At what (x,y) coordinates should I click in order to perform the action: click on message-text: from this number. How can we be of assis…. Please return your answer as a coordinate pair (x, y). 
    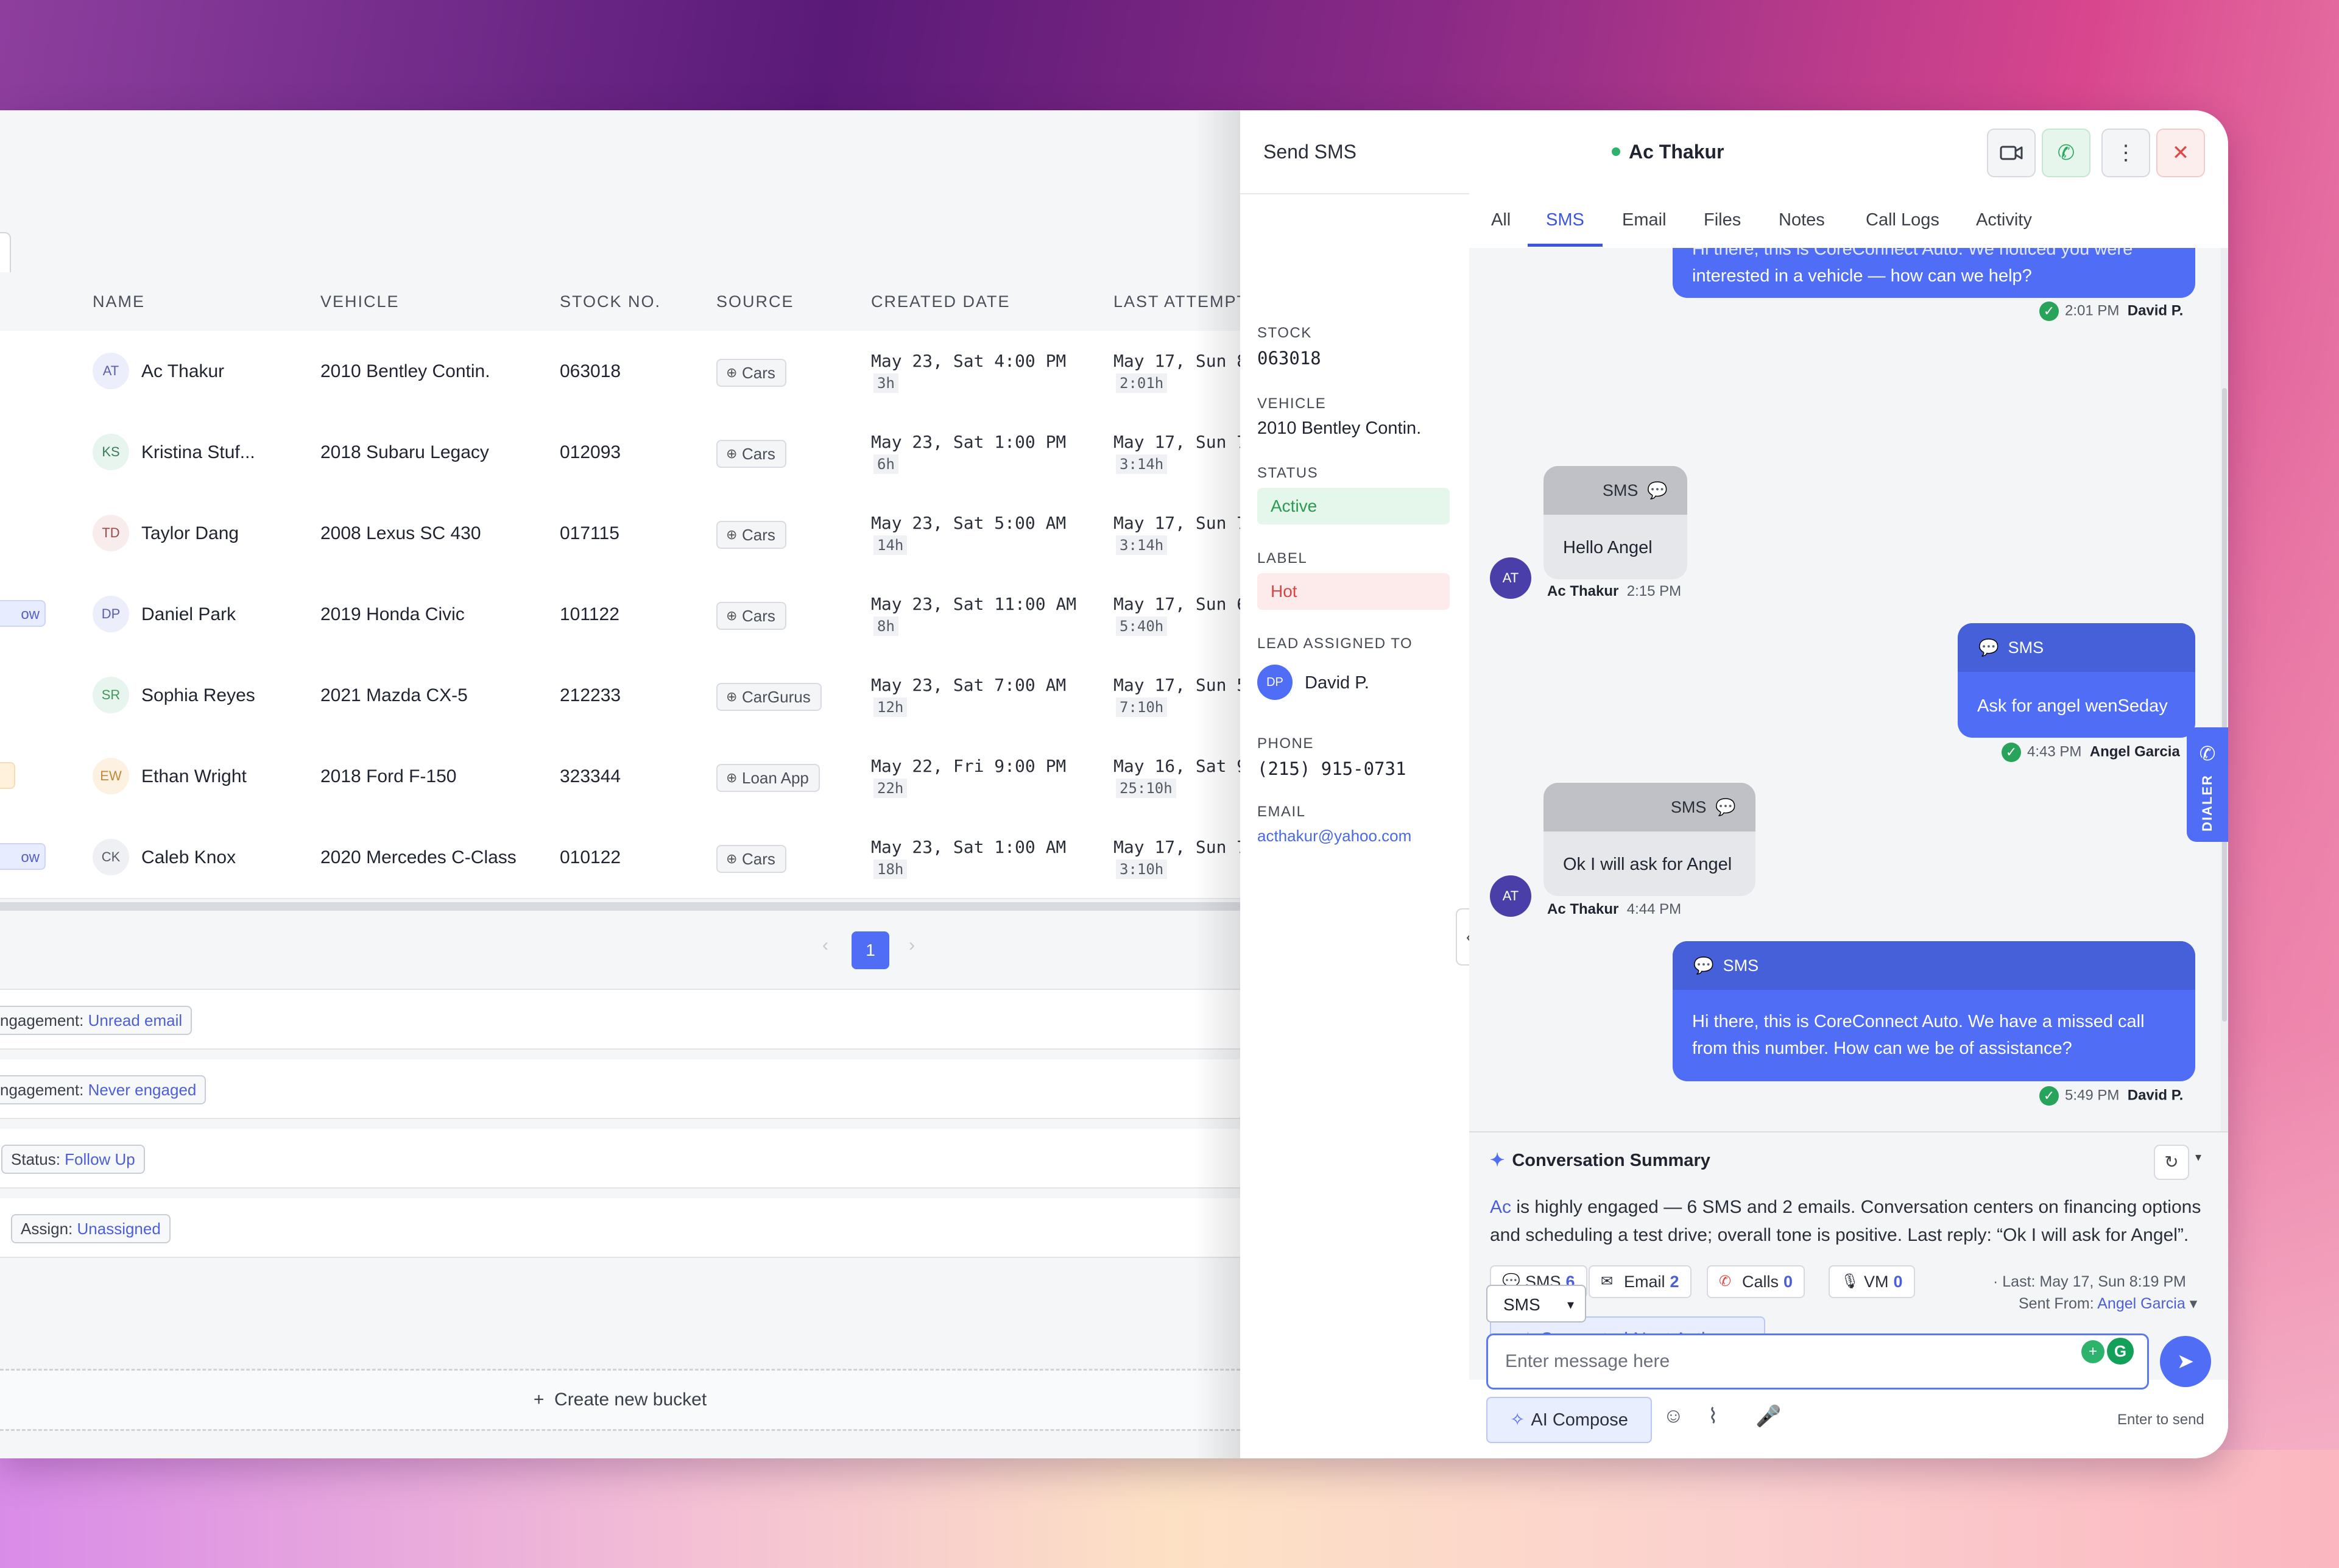
    Looking at the image, I should click on (1882, 1048).